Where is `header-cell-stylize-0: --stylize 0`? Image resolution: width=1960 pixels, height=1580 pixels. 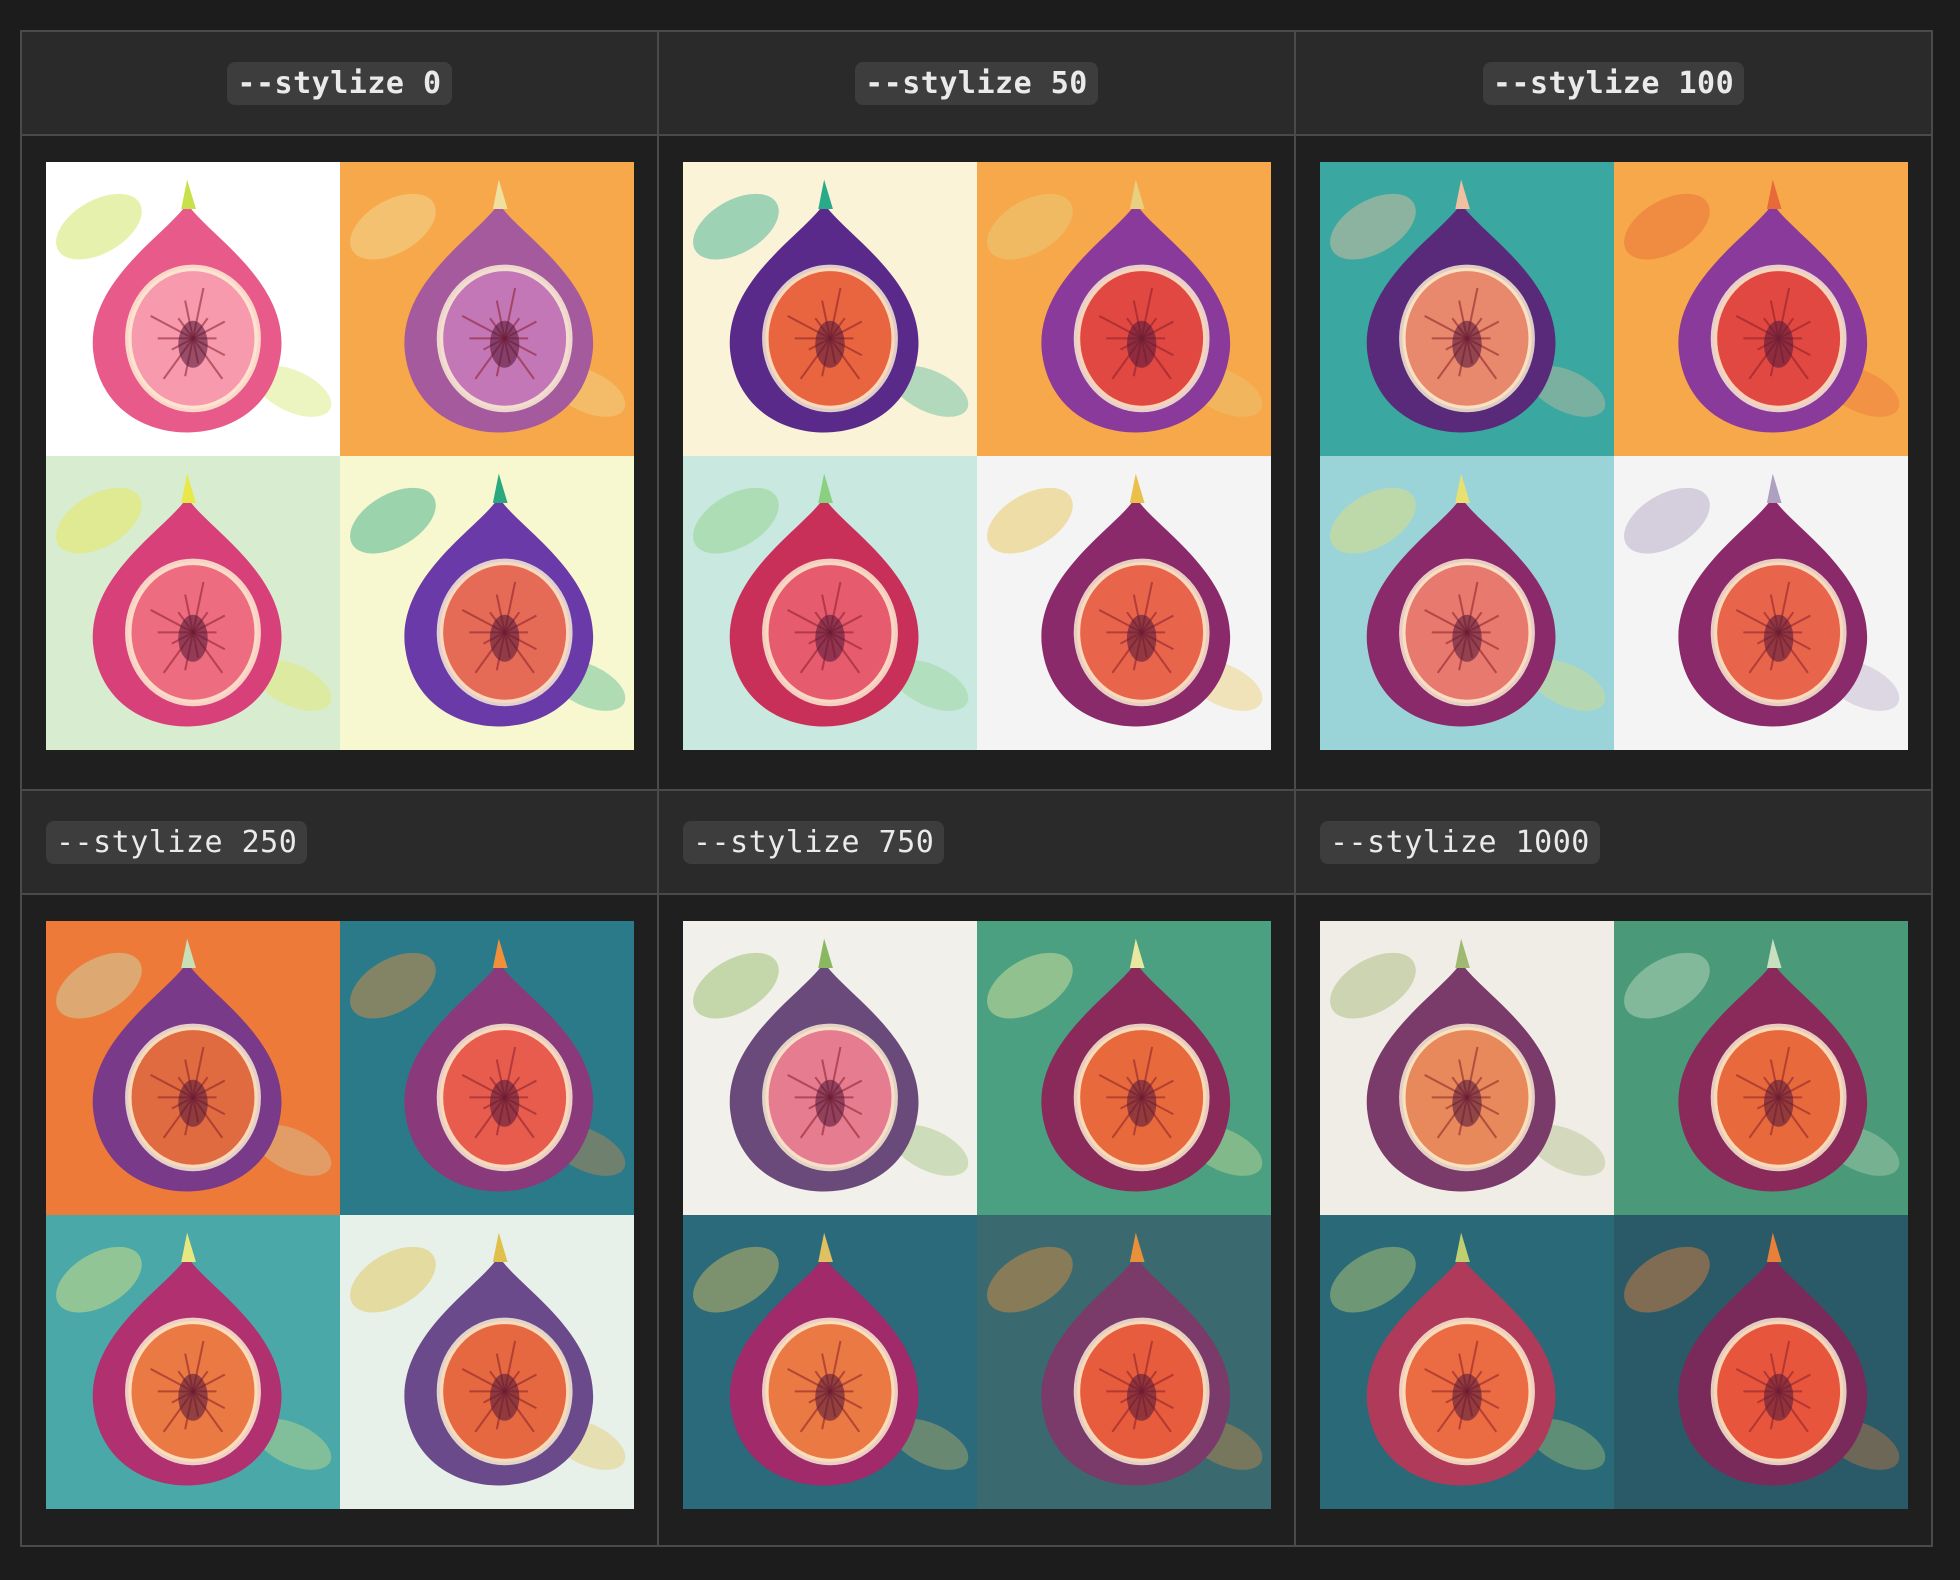 header-cell-stylize-0: --stylize 0 is located at coordinates (340, 84).